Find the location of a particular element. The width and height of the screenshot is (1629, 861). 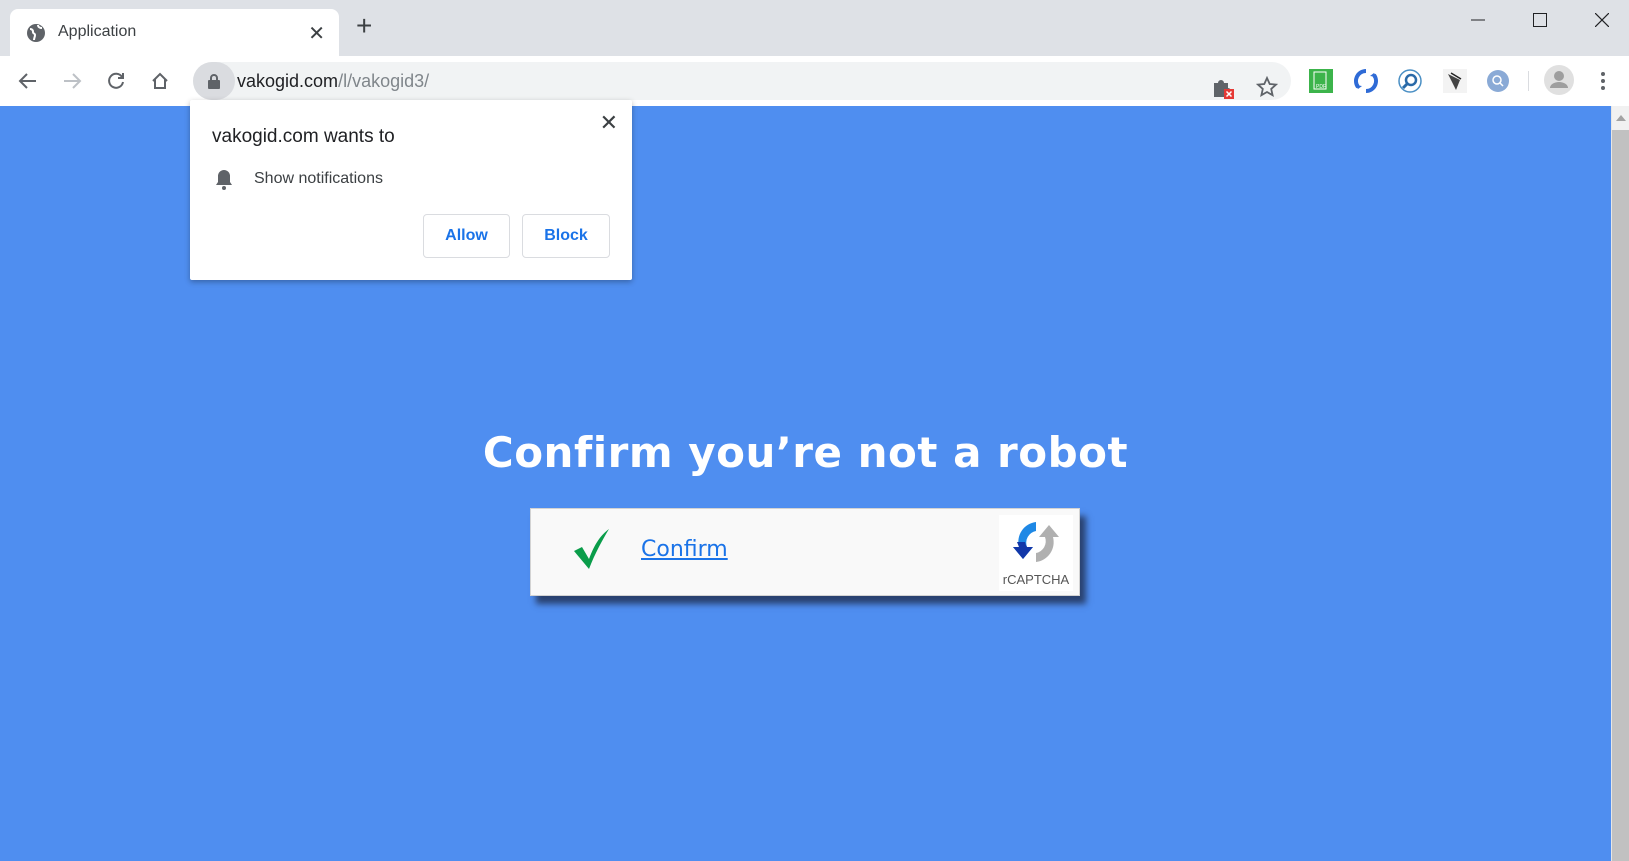

extension-error-icon is located at coordinates (1224, 89).